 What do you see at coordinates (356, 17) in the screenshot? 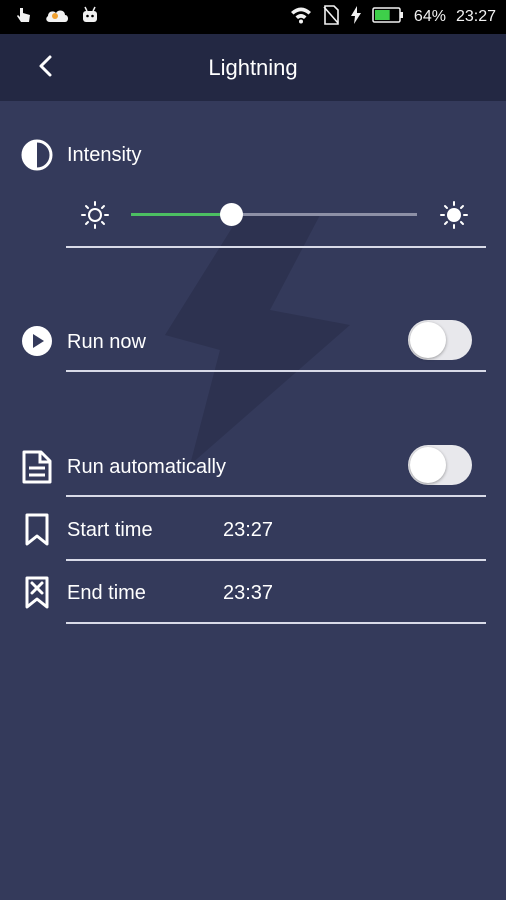
I see `charging-icon` at bounding box center [356, 17].